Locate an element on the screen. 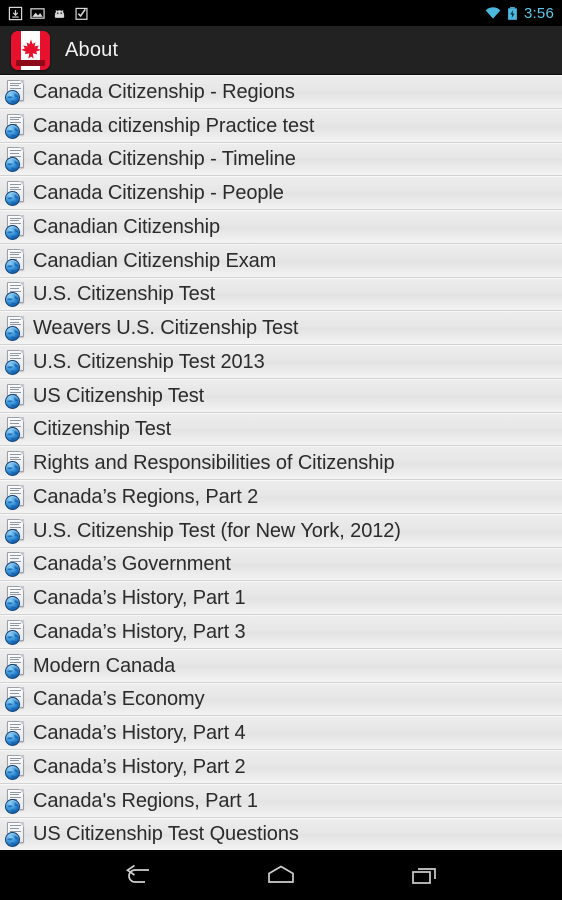 The height and width of the screenshot is (900, 562). list-item: Weavers U.S. Citizenship Test is located at coordinates (281, 328).